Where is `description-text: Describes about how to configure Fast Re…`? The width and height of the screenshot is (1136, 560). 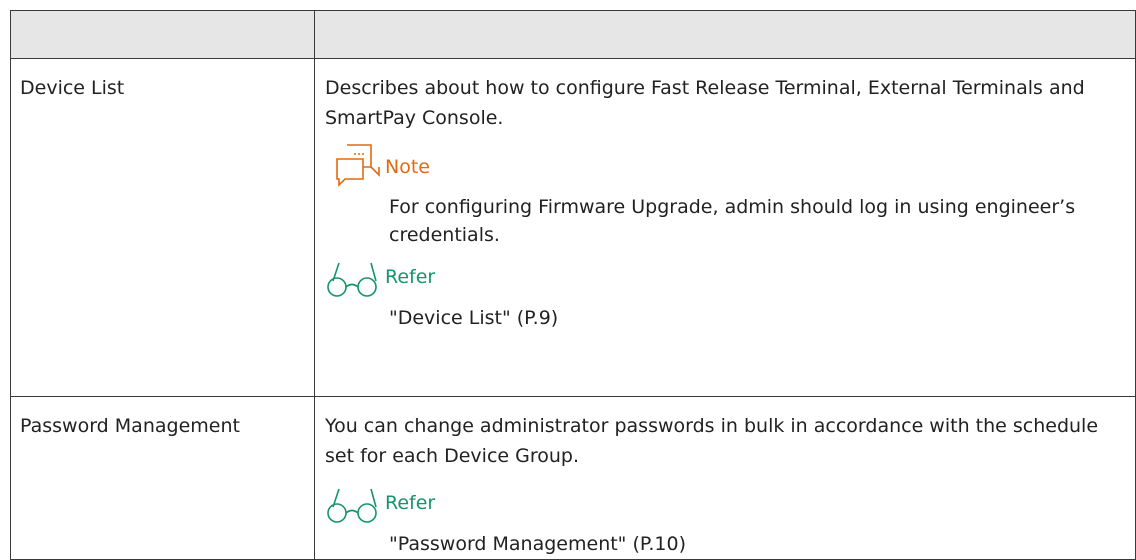 description-text: Describes about how to configure Fast Re… is located at coordinates (705, 103).